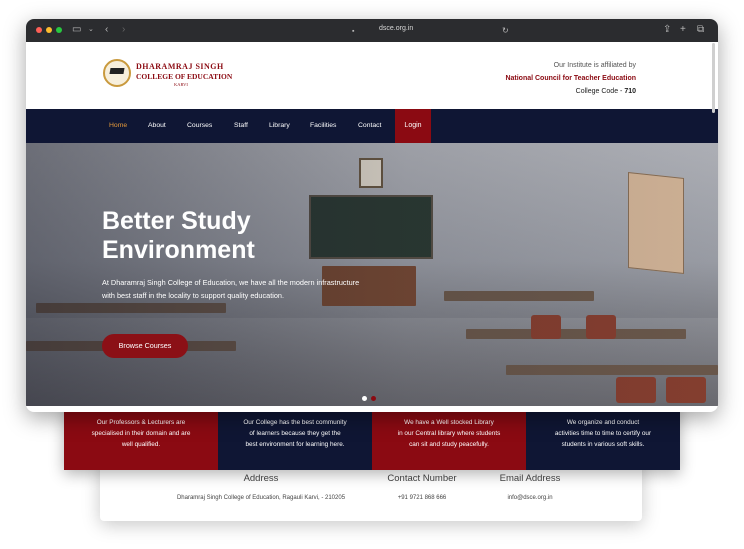 Image resolution: width=744 pixels, height=549 pixels. I want to click on feature-line: specialised in their domain and are, so click(141, 433).